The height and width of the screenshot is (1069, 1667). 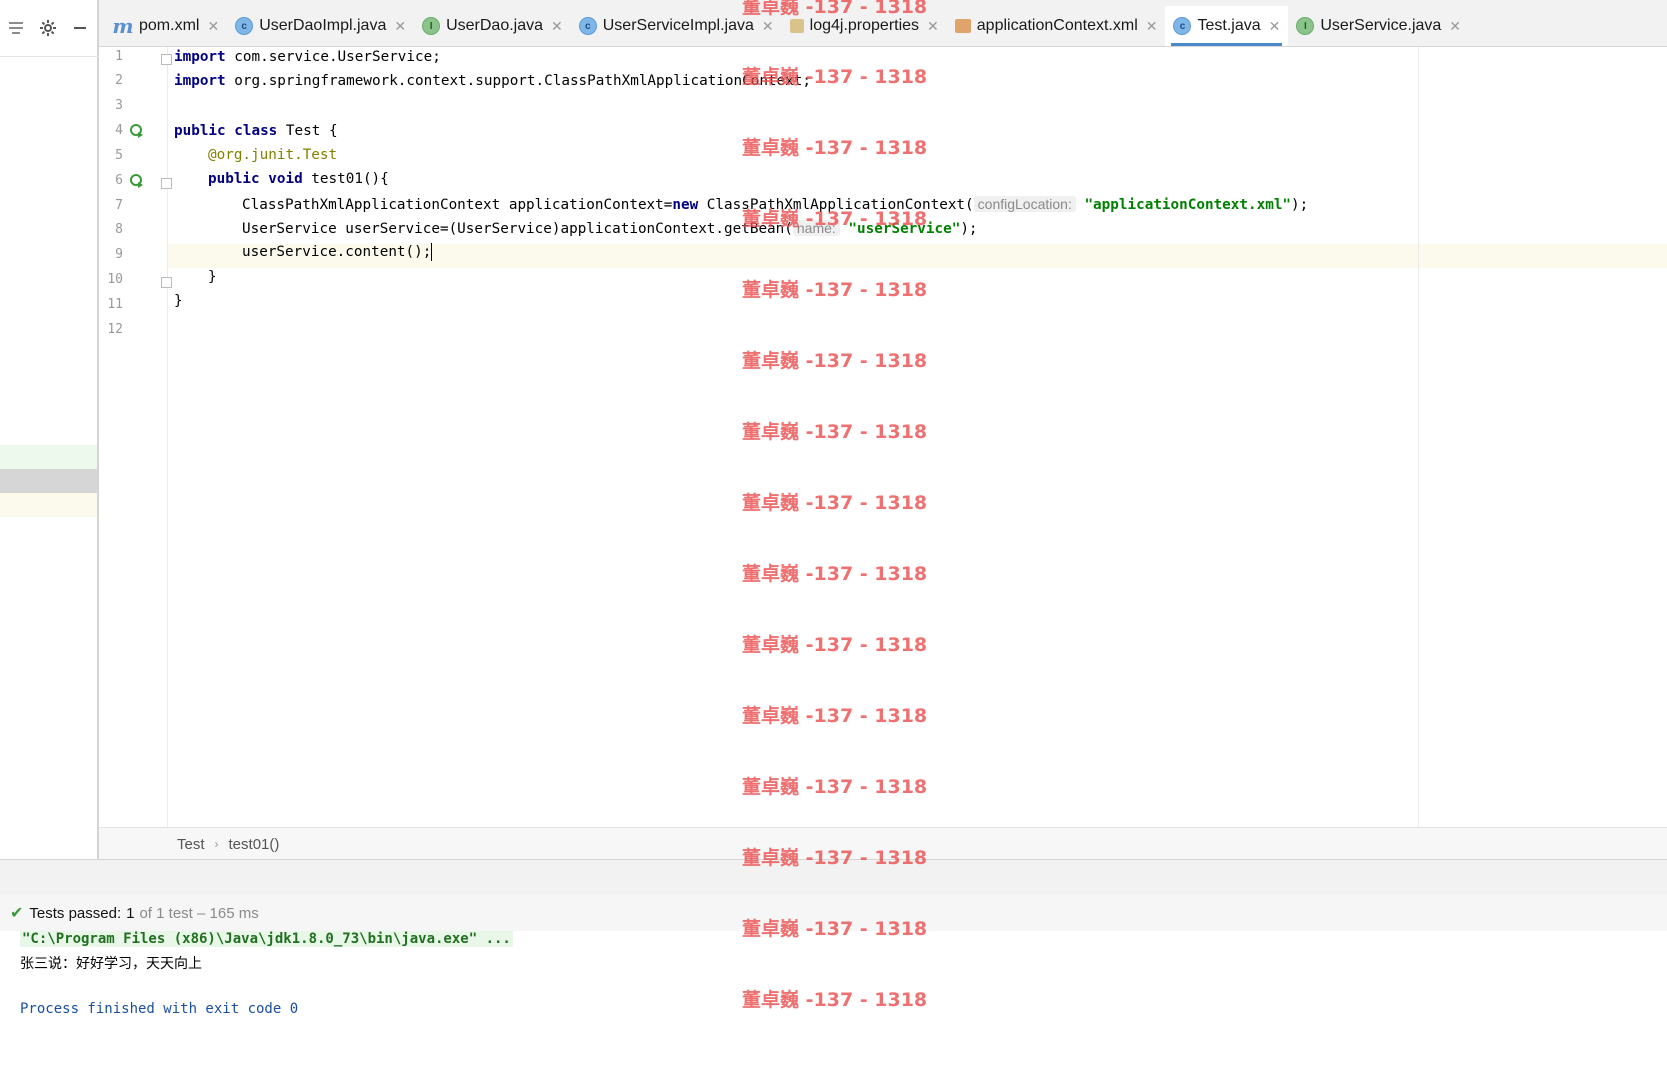 I want to click on tab-label: UserServiceImpl.java, so click(x=678, y=25).